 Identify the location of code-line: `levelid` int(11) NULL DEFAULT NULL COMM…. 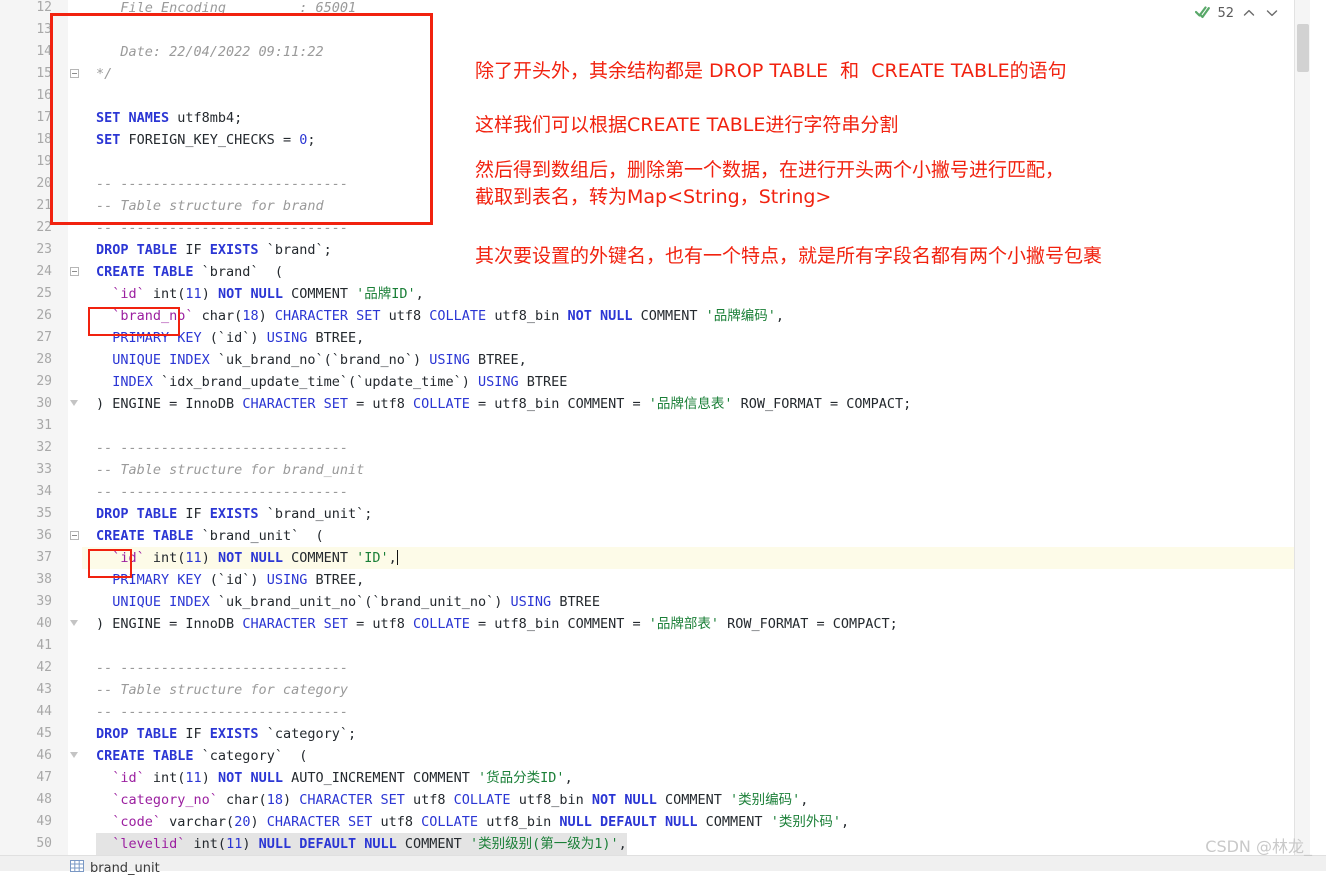
(696, 844).